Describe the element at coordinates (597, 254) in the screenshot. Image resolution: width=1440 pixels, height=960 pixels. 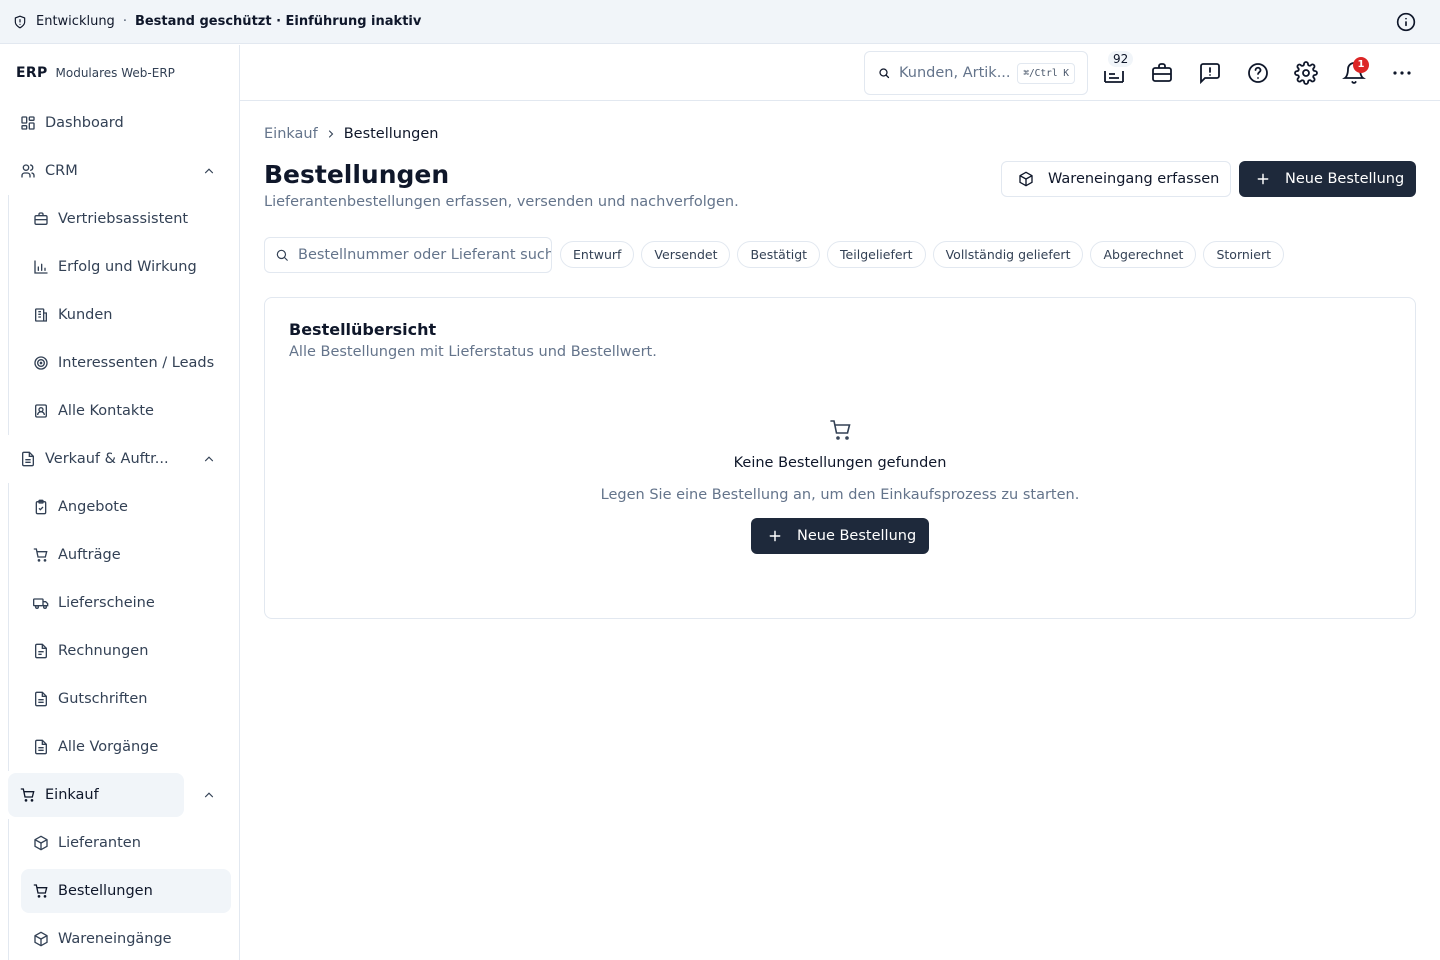
I see `filter-chip-entwurf: Entwurf` at that location.